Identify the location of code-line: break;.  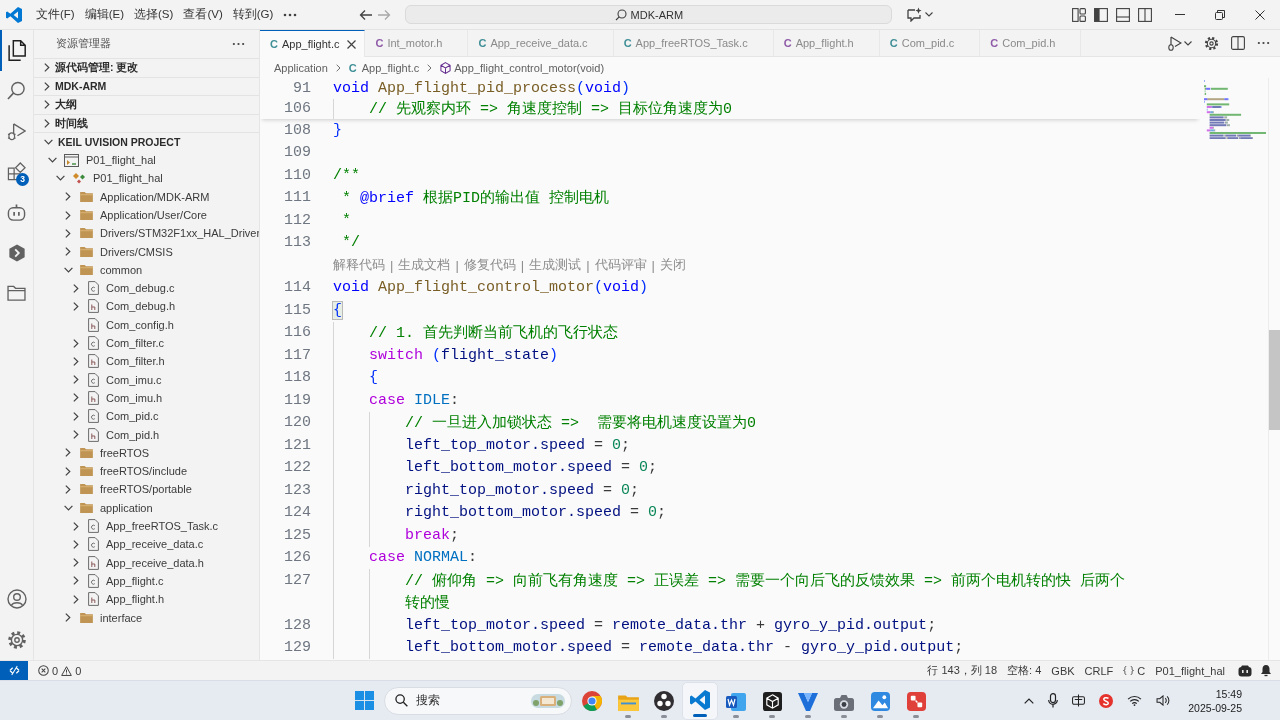
(432, 535).